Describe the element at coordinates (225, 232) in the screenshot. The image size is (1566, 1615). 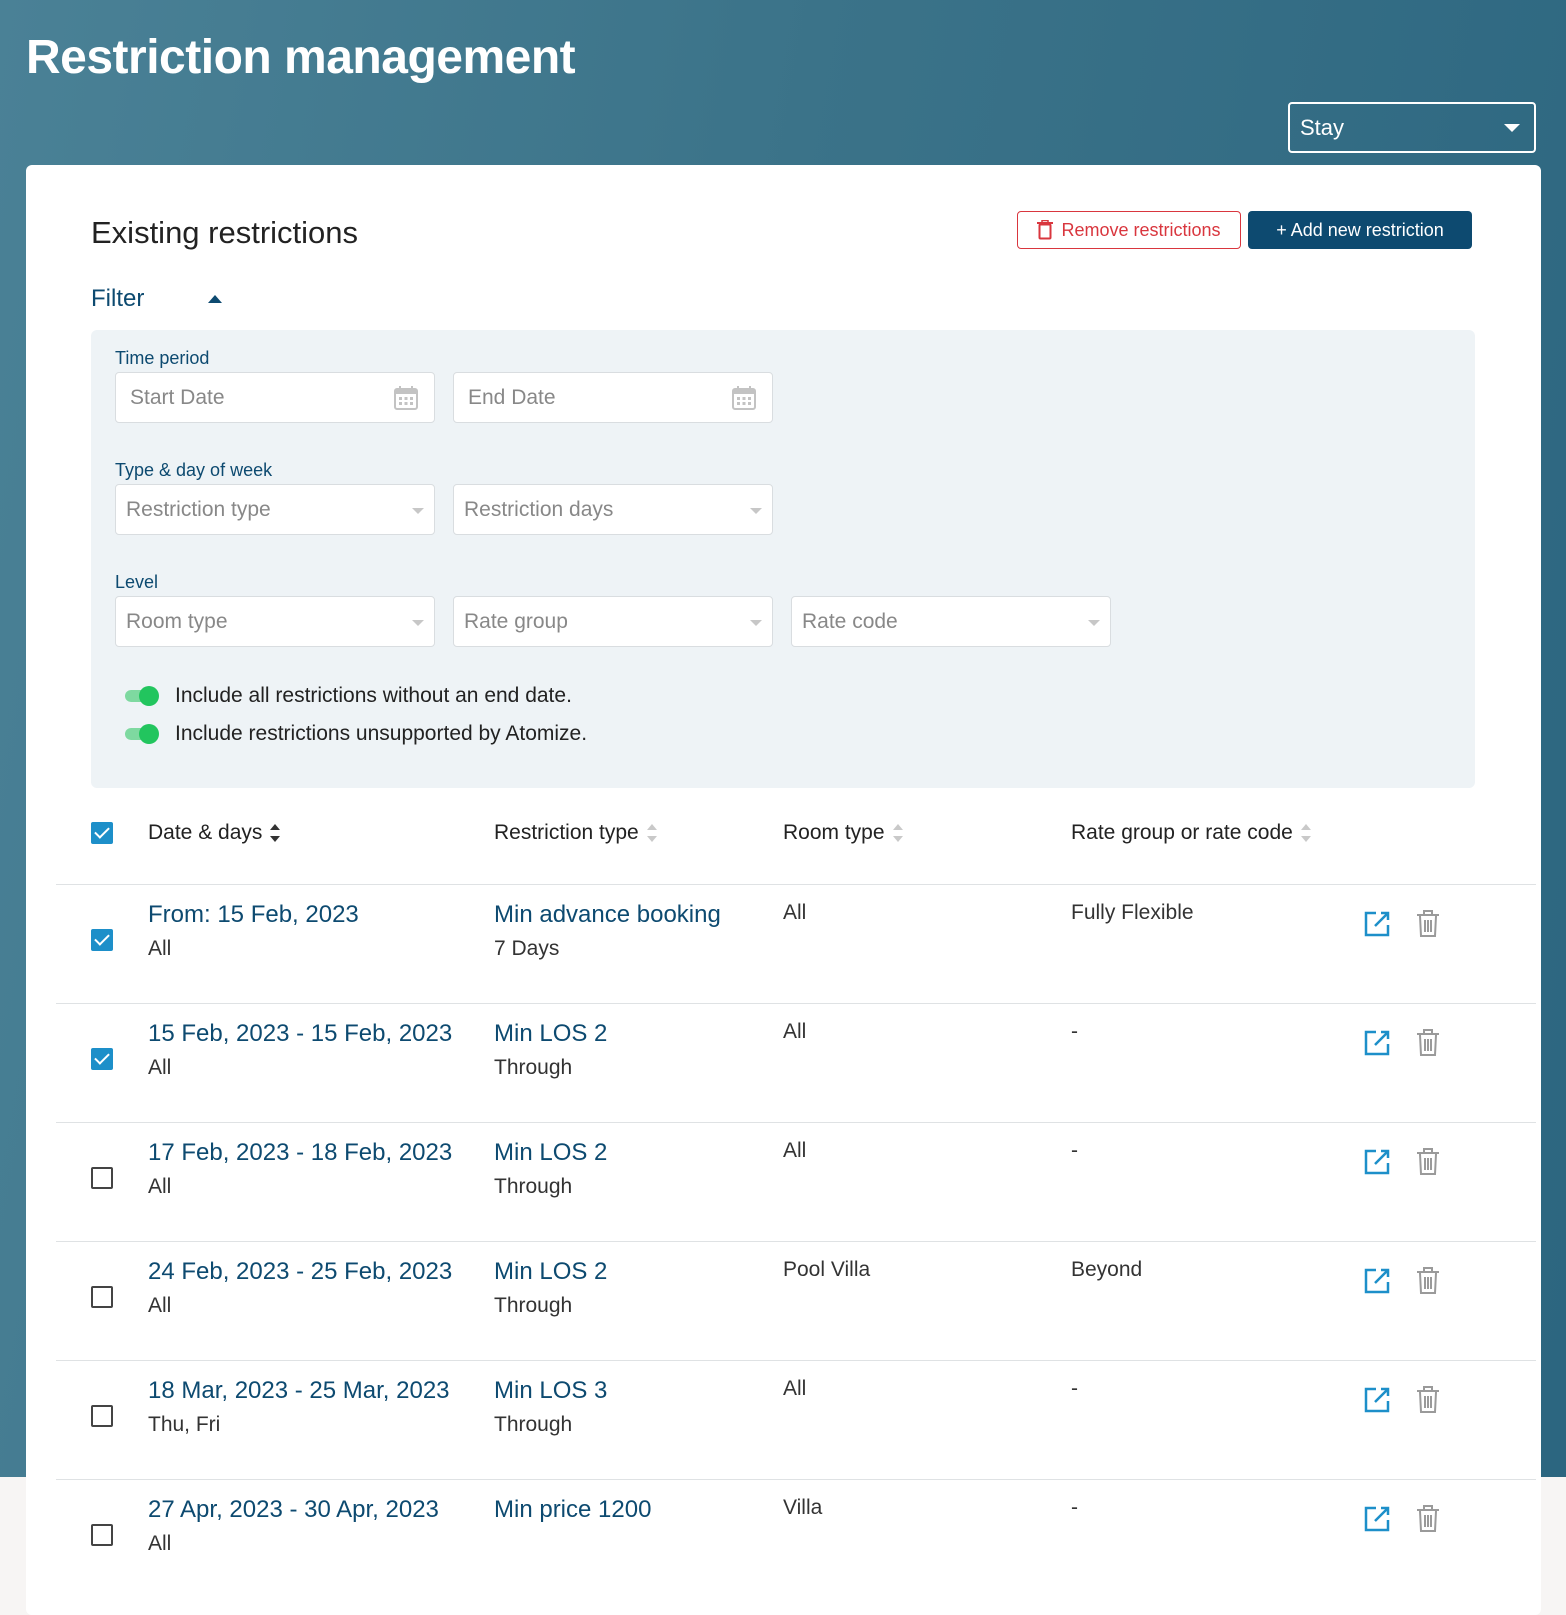
I see `card-title: Existing restrictions` at that location.